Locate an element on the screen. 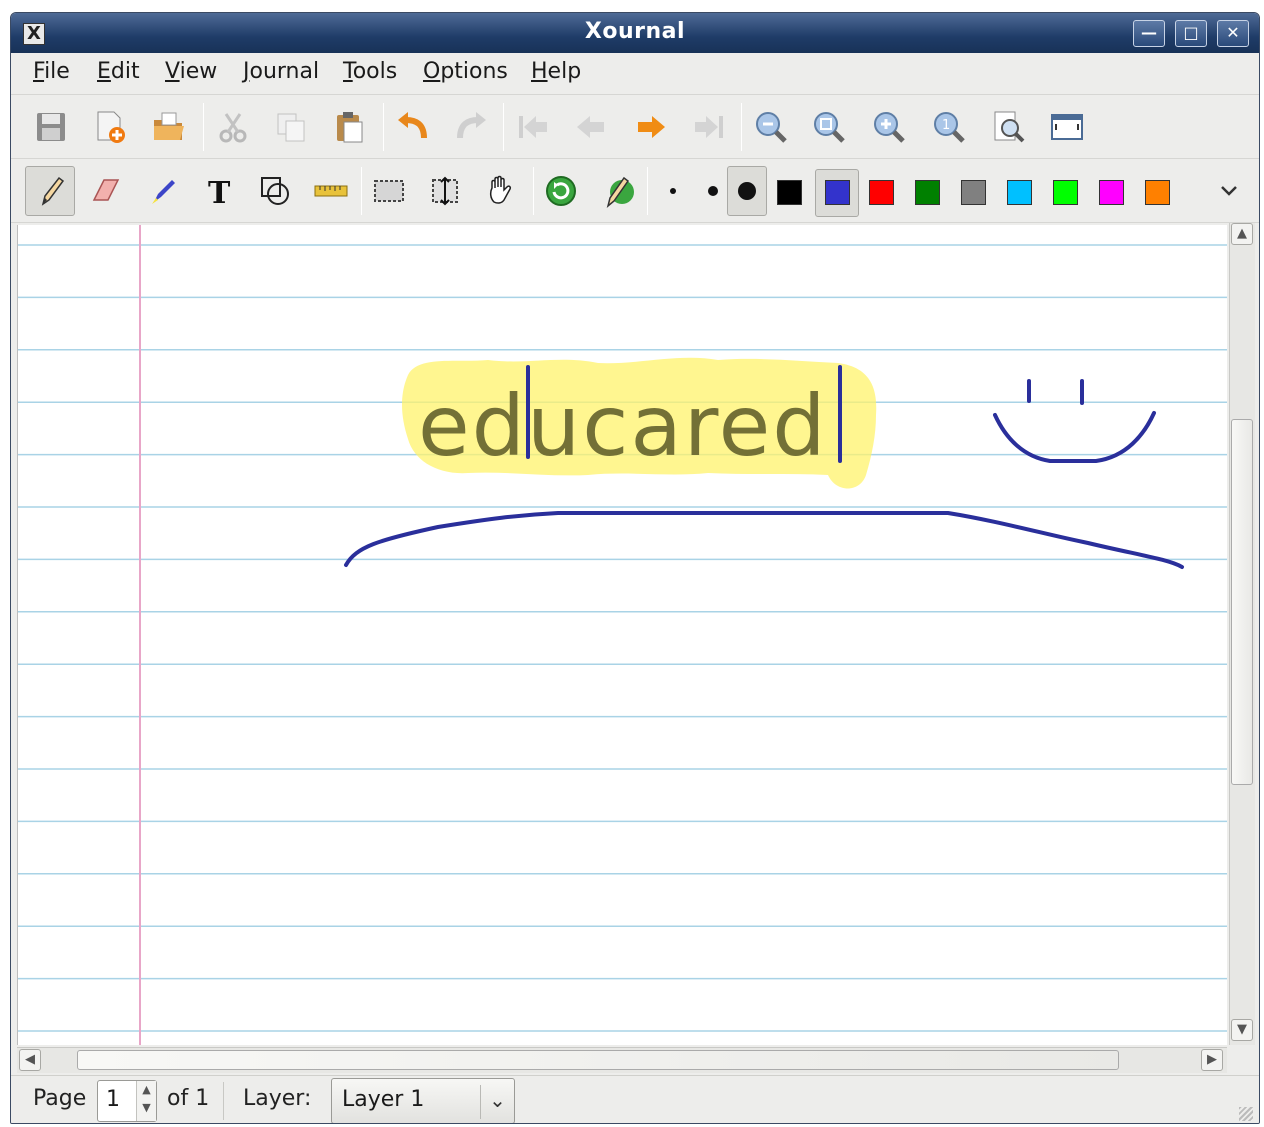 This screenshot has height=1127, width=1264. new-page-icon is located at coordinates (109, 127).